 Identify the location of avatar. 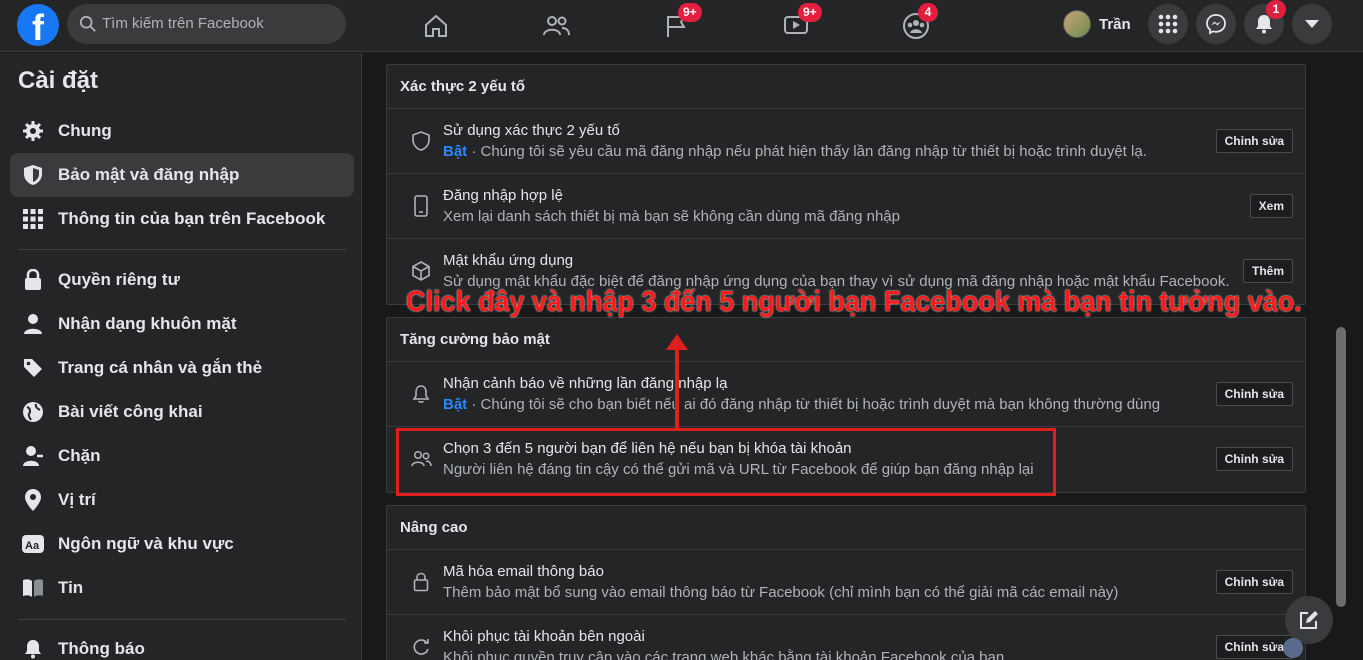
(1077, 24).